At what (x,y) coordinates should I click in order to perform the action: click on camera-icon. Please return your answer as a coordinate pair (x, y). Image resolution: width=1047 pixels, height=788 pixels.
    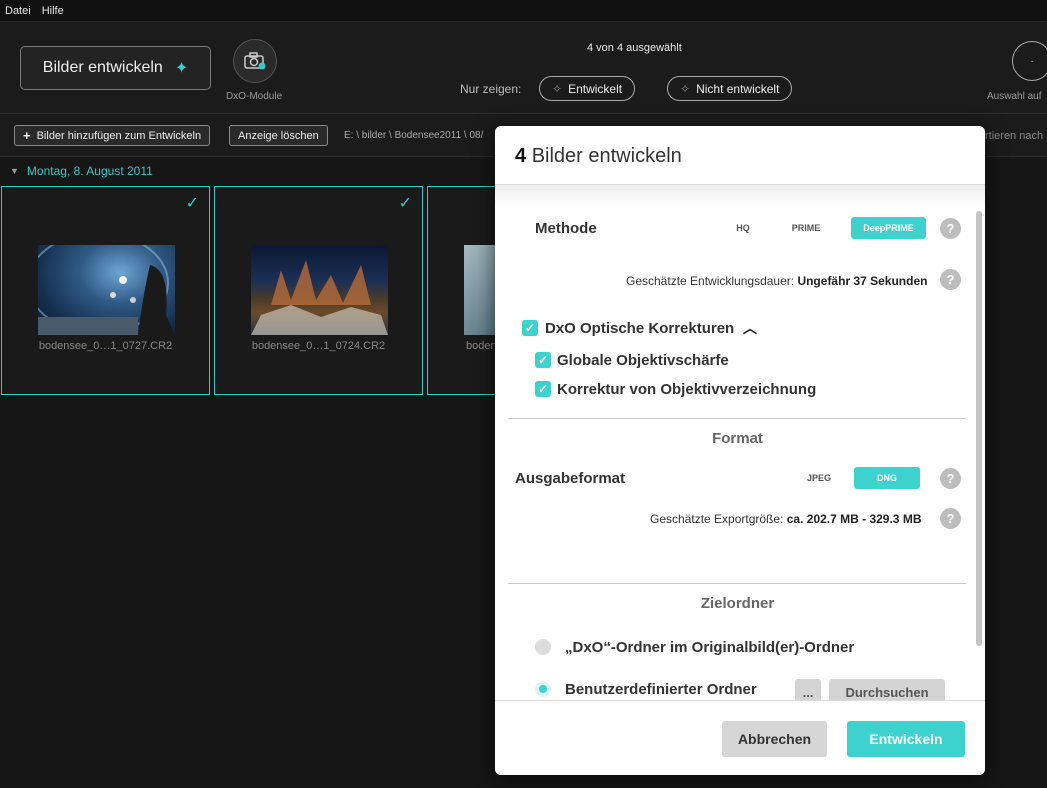
    Looking at the image, I should click on (255, 61).